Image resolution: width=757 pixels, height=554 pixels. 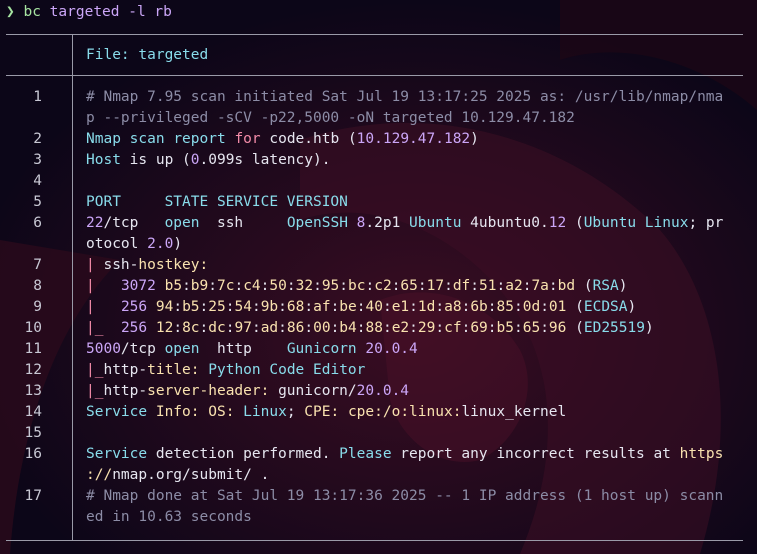 I want to click on line-text: Host is up (0.099s latency)., so click(x=208, y=160).